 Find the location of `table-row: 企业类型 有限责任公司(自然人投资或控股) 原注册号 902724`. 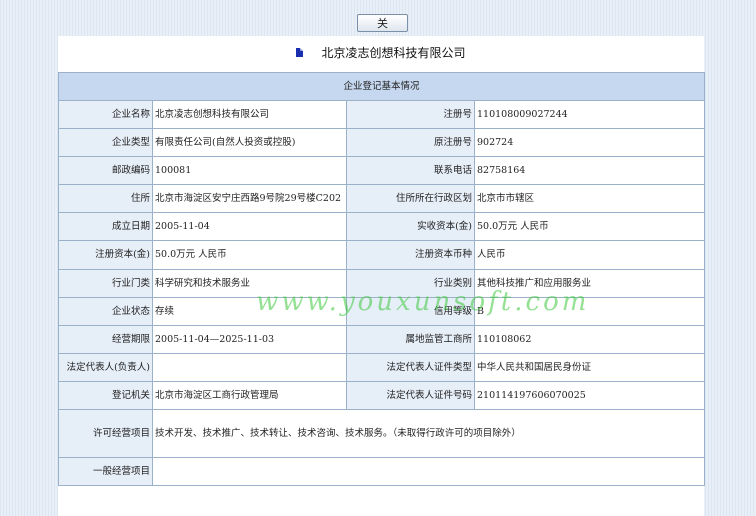

table-row: 企业类型 有限责任公司(自然人投资或控股) 原注册号 902724 is located at coordinates (382, 142).